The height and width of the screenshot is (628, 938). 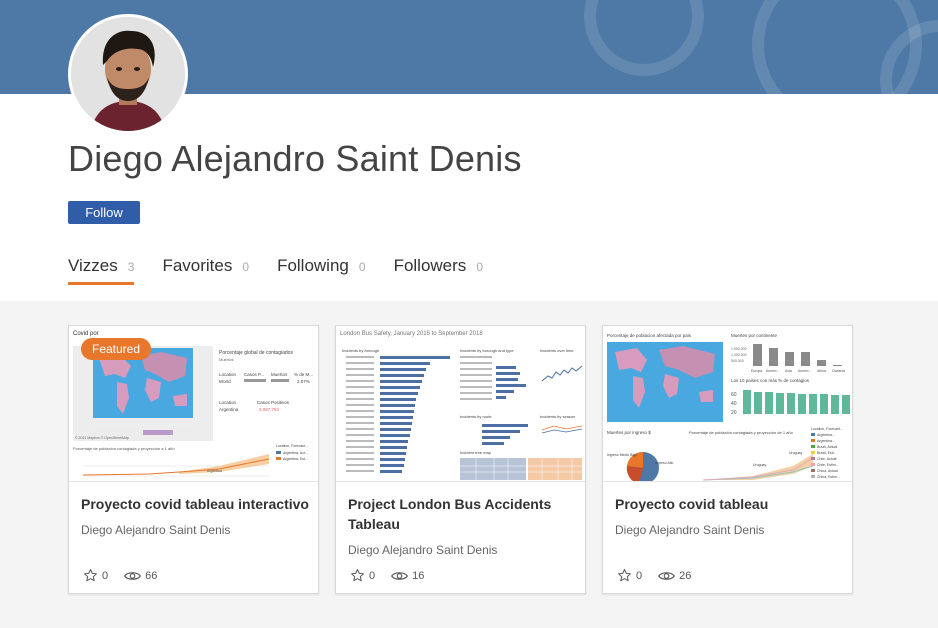 I want to click on featured-badge: Featured, so click(x=116, y=349).